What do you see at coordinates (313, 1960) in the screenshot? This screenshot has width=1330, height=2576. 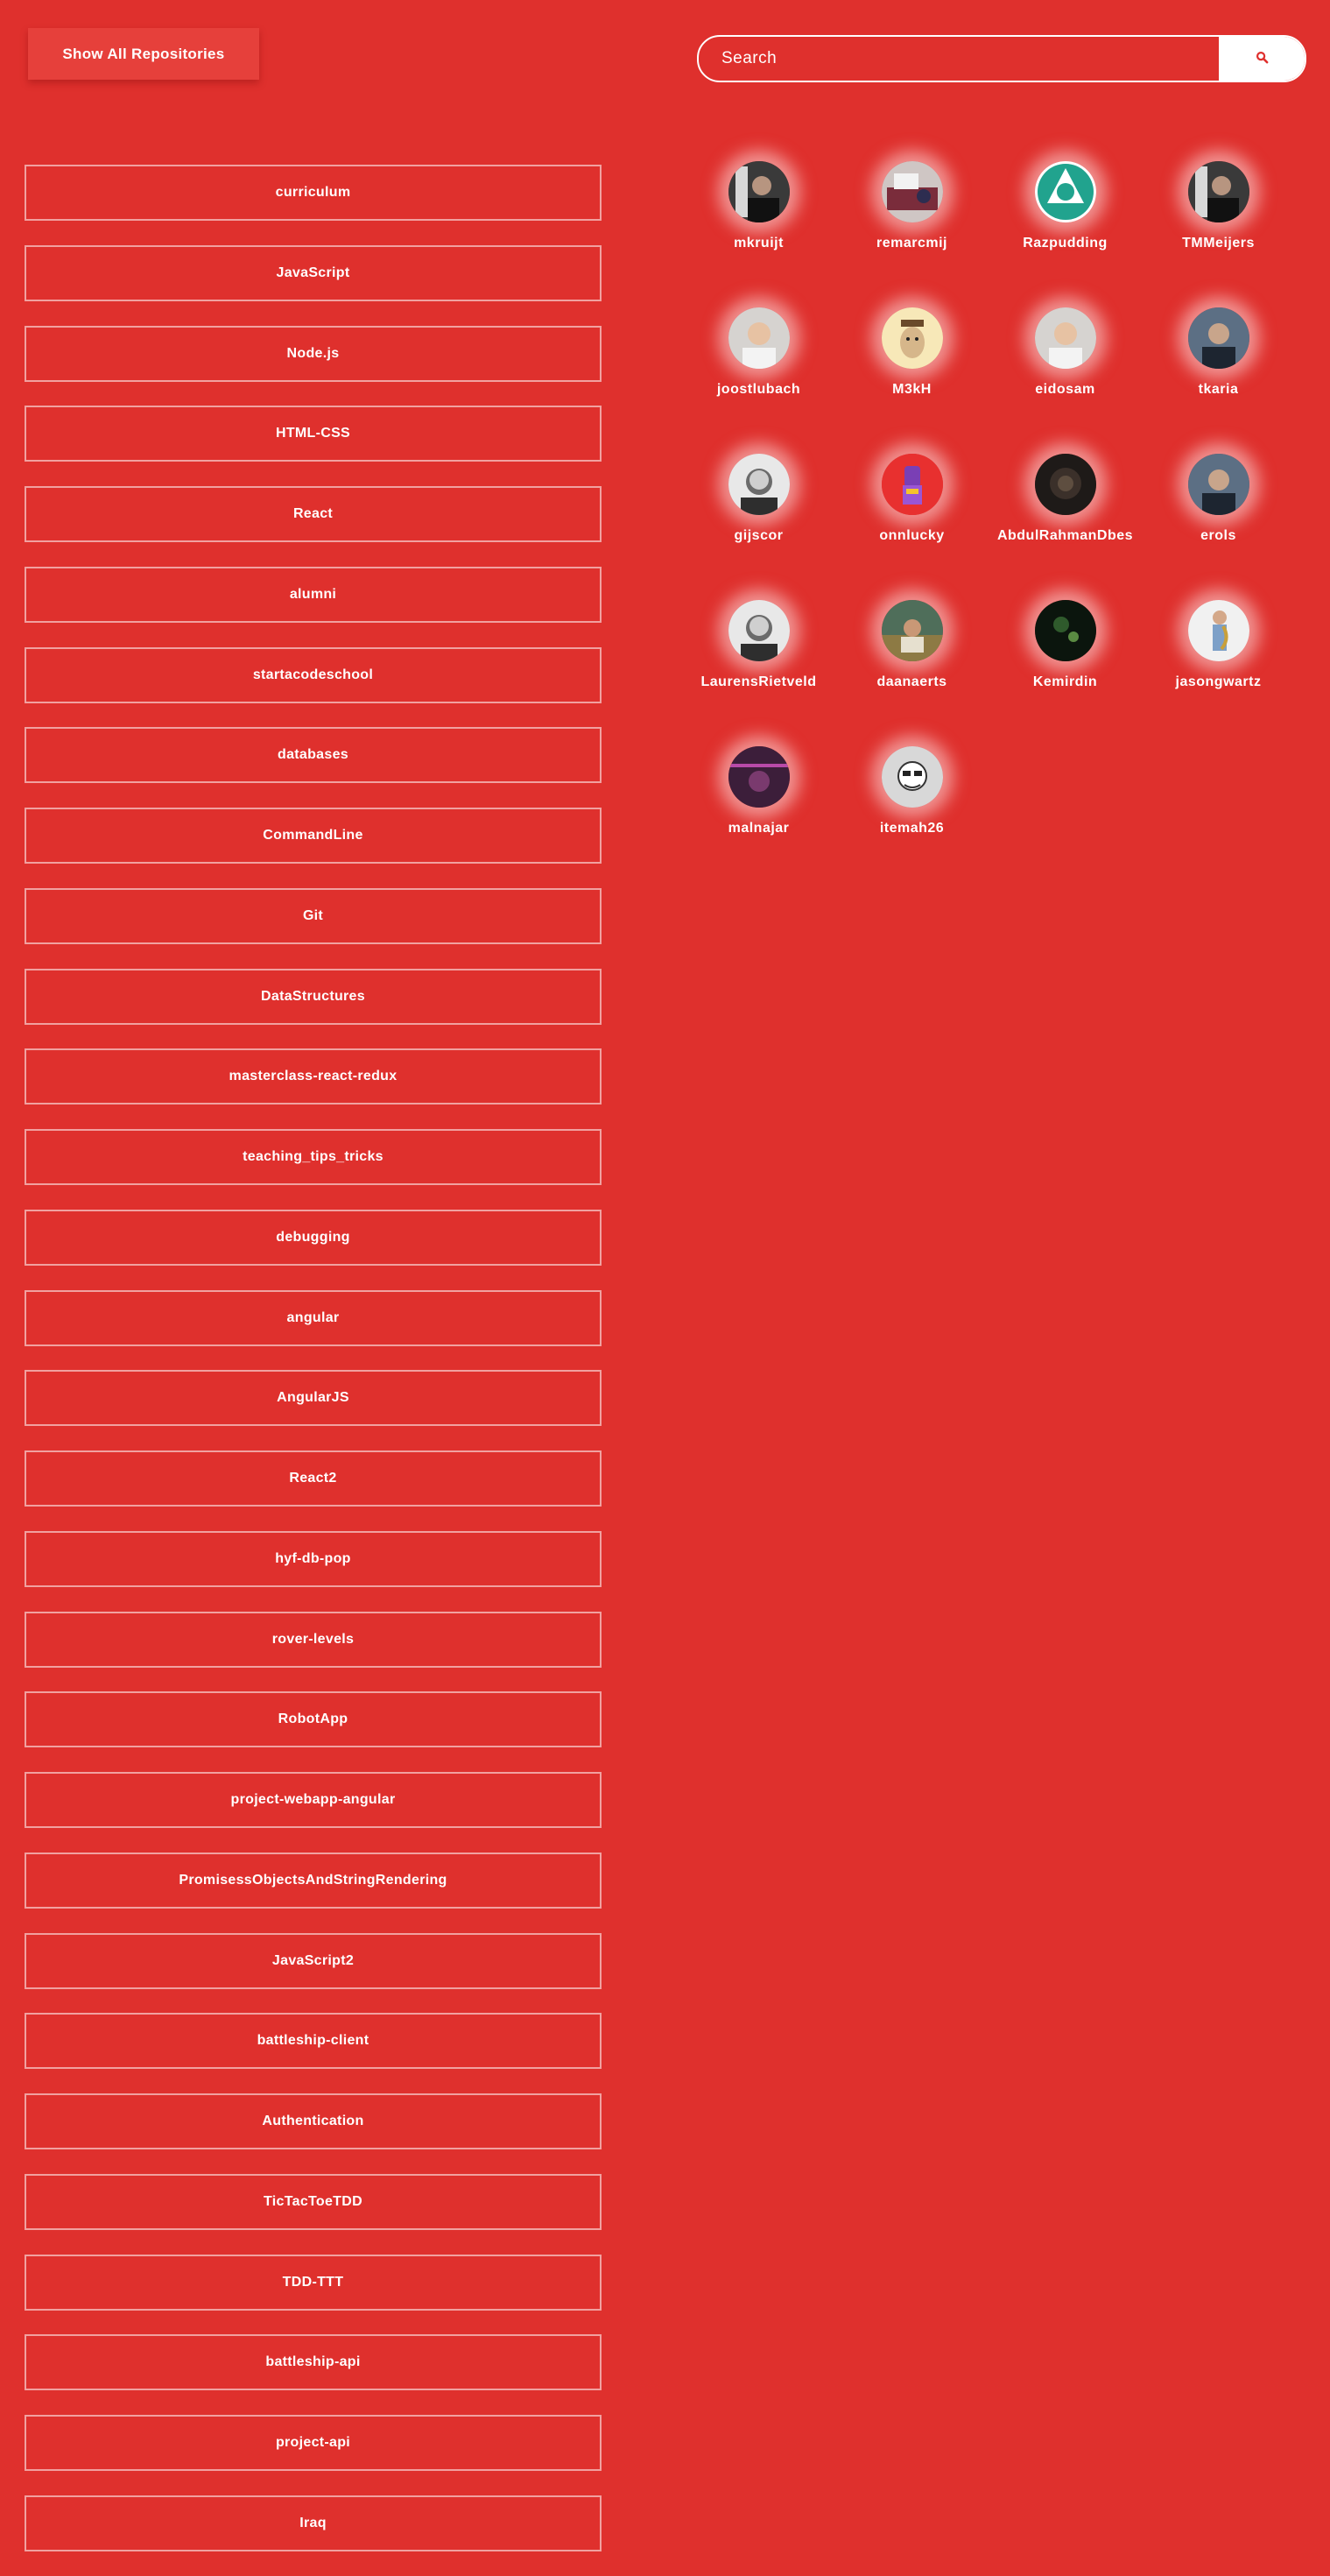 I see `repository-button: JavaScript2` at bounding box center [313, 1960].